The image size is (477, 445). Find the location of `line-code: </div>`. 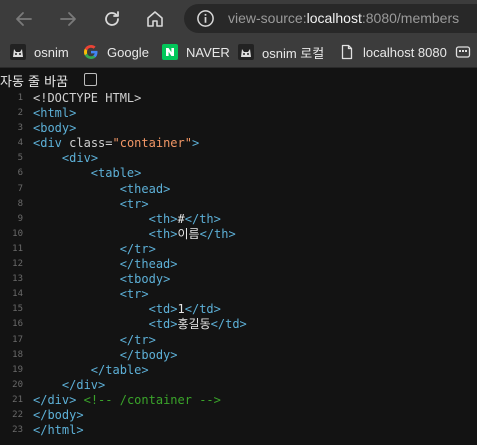

line-code: </div> is located at coordinates (83, 384).